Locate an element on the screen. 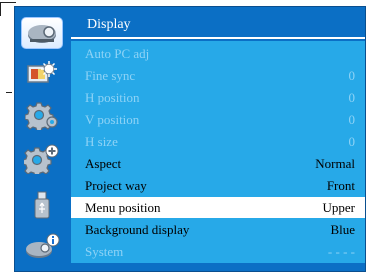  gear-plus-icon is located at coordinates (41, 159).